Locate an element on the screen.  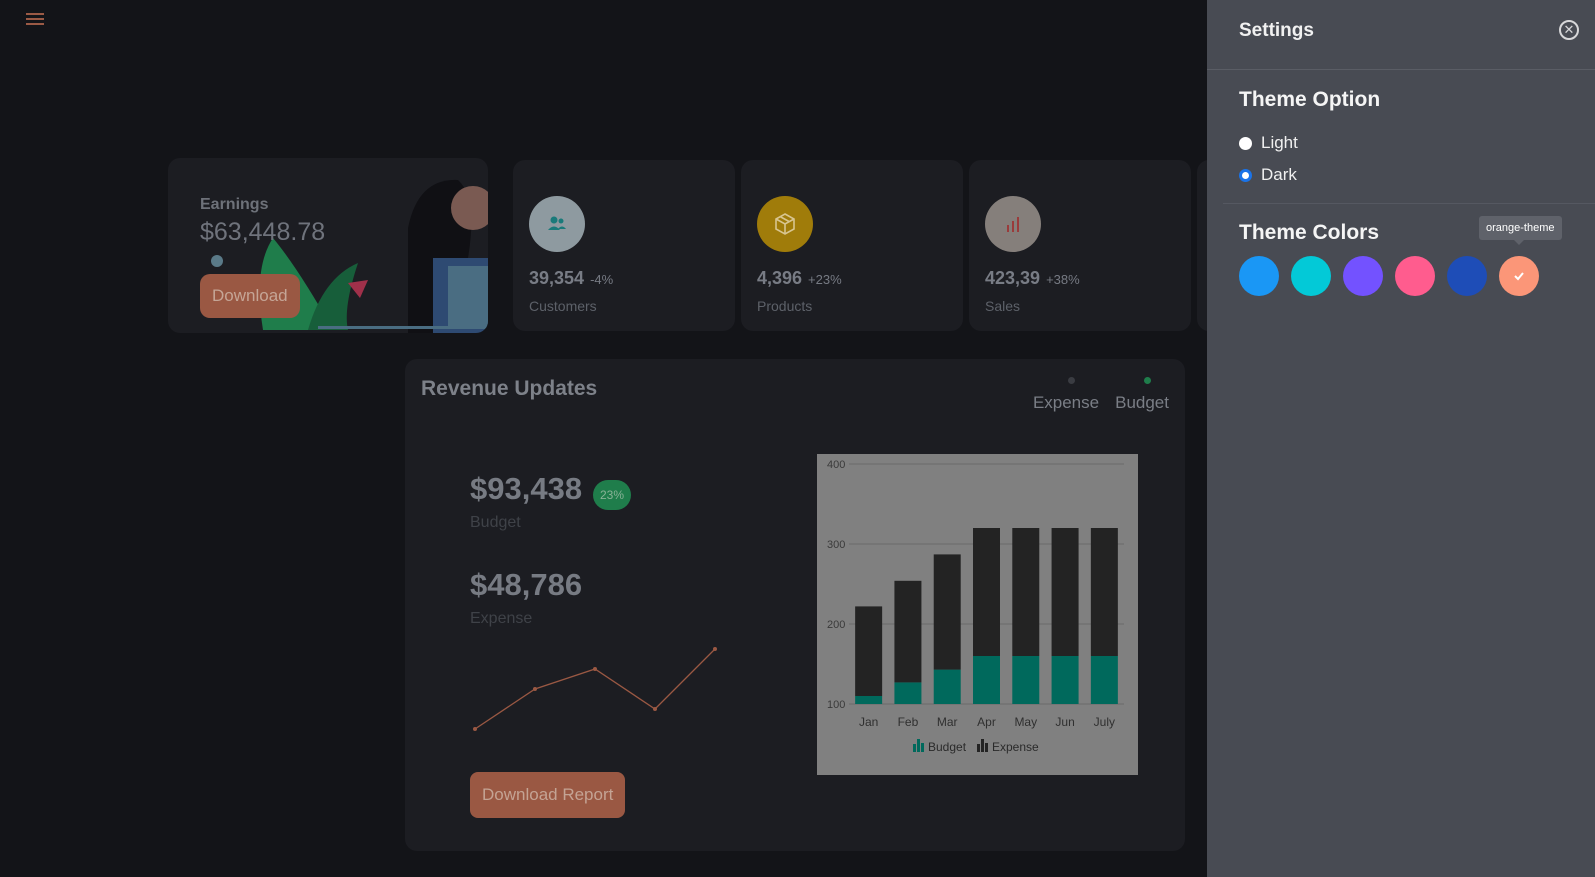
legend-budget: Budget is located at coordinates (1142, 395).